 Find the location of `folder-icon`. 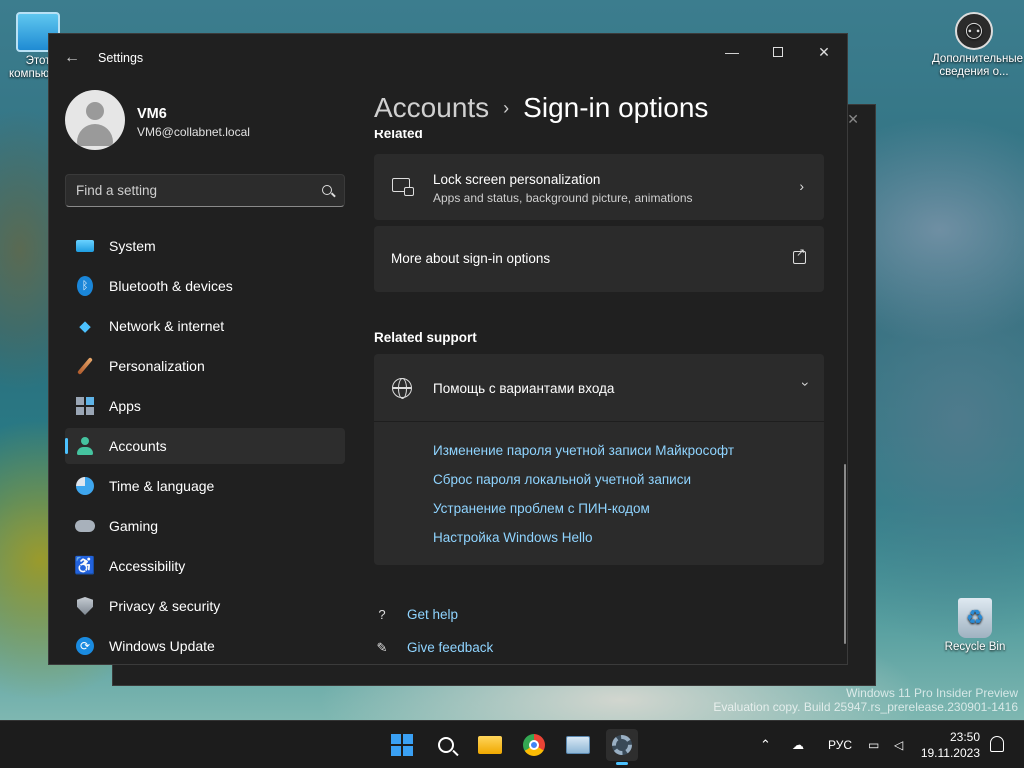

folder-icon is located at coordinates (490, 745).